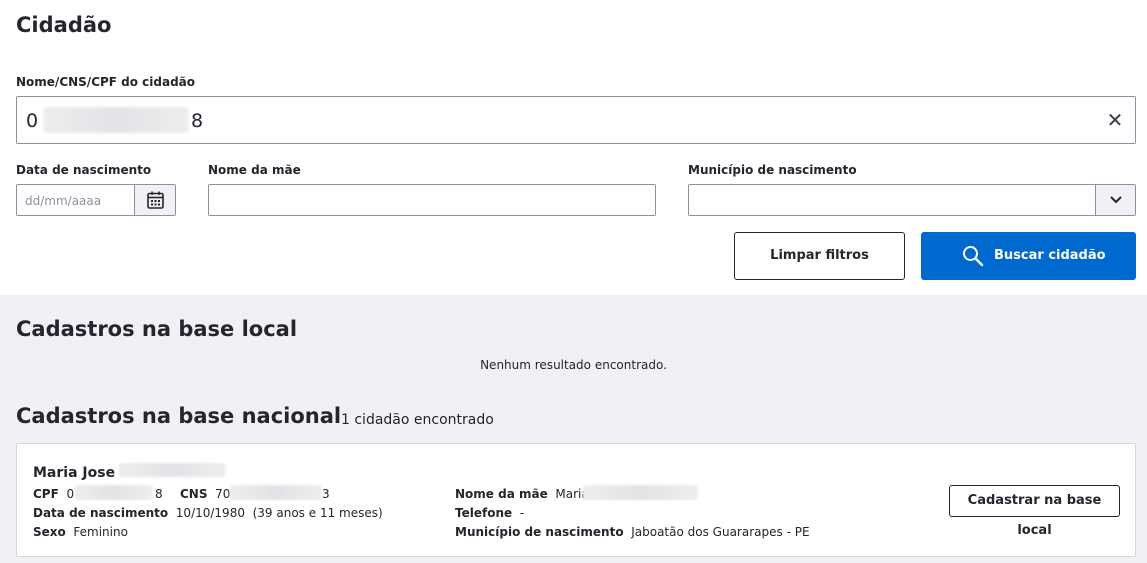 The image size is (1147, 563). Describe the element at coordinates (772, 170) in the screenshot. I see `birth-city-label: Município de nascimento` at that location.